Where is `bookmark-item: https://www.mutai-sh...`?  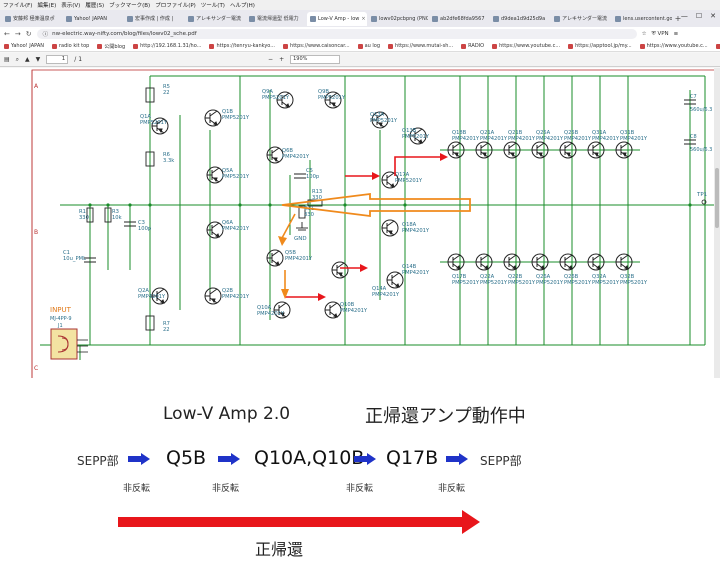 bookmark-item: https://www.mutai-sh... is located at coordinates (420, 46).